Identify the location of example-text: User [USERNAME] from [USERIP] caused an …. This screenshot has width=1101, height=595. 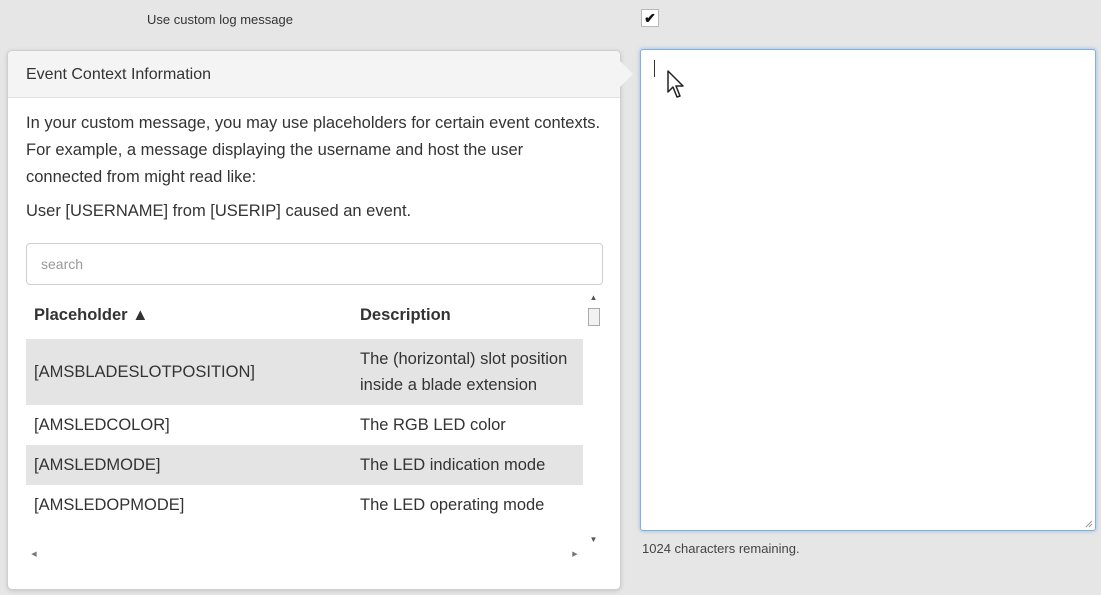
(219, 211).